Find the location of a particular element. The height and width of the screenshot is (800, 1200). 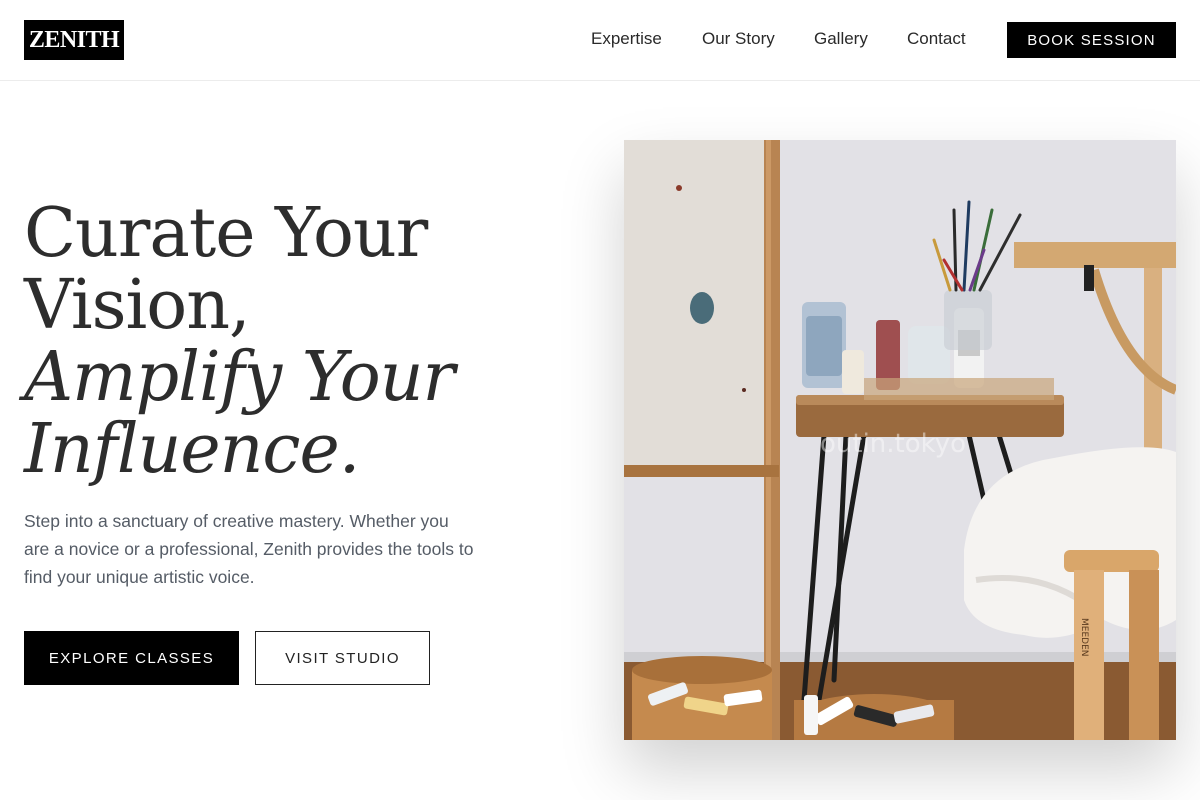

nav-link-gallery: Gallery is located at coordinates (841, 39).